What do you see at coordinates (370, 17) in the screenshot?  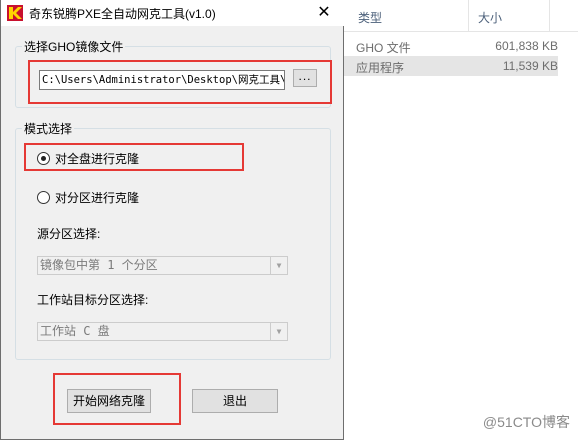 I see `column-type: 类型` at bounding box center [370, 17].